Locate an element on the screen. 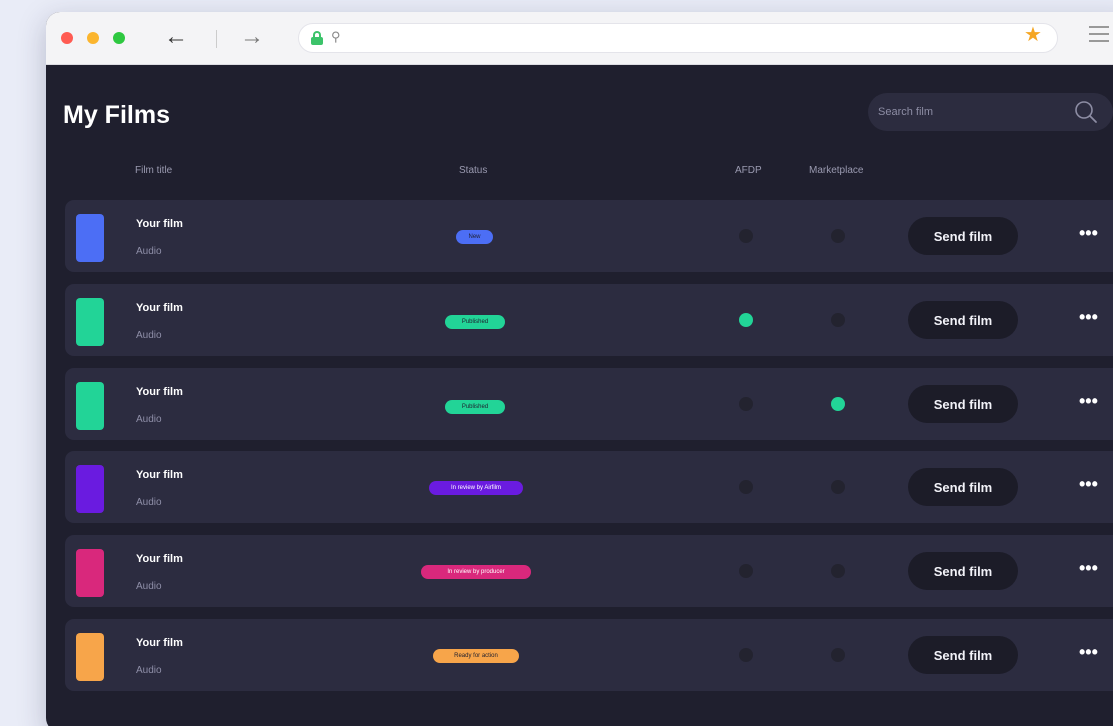  search-icon is located at coordinates (1086, 112).